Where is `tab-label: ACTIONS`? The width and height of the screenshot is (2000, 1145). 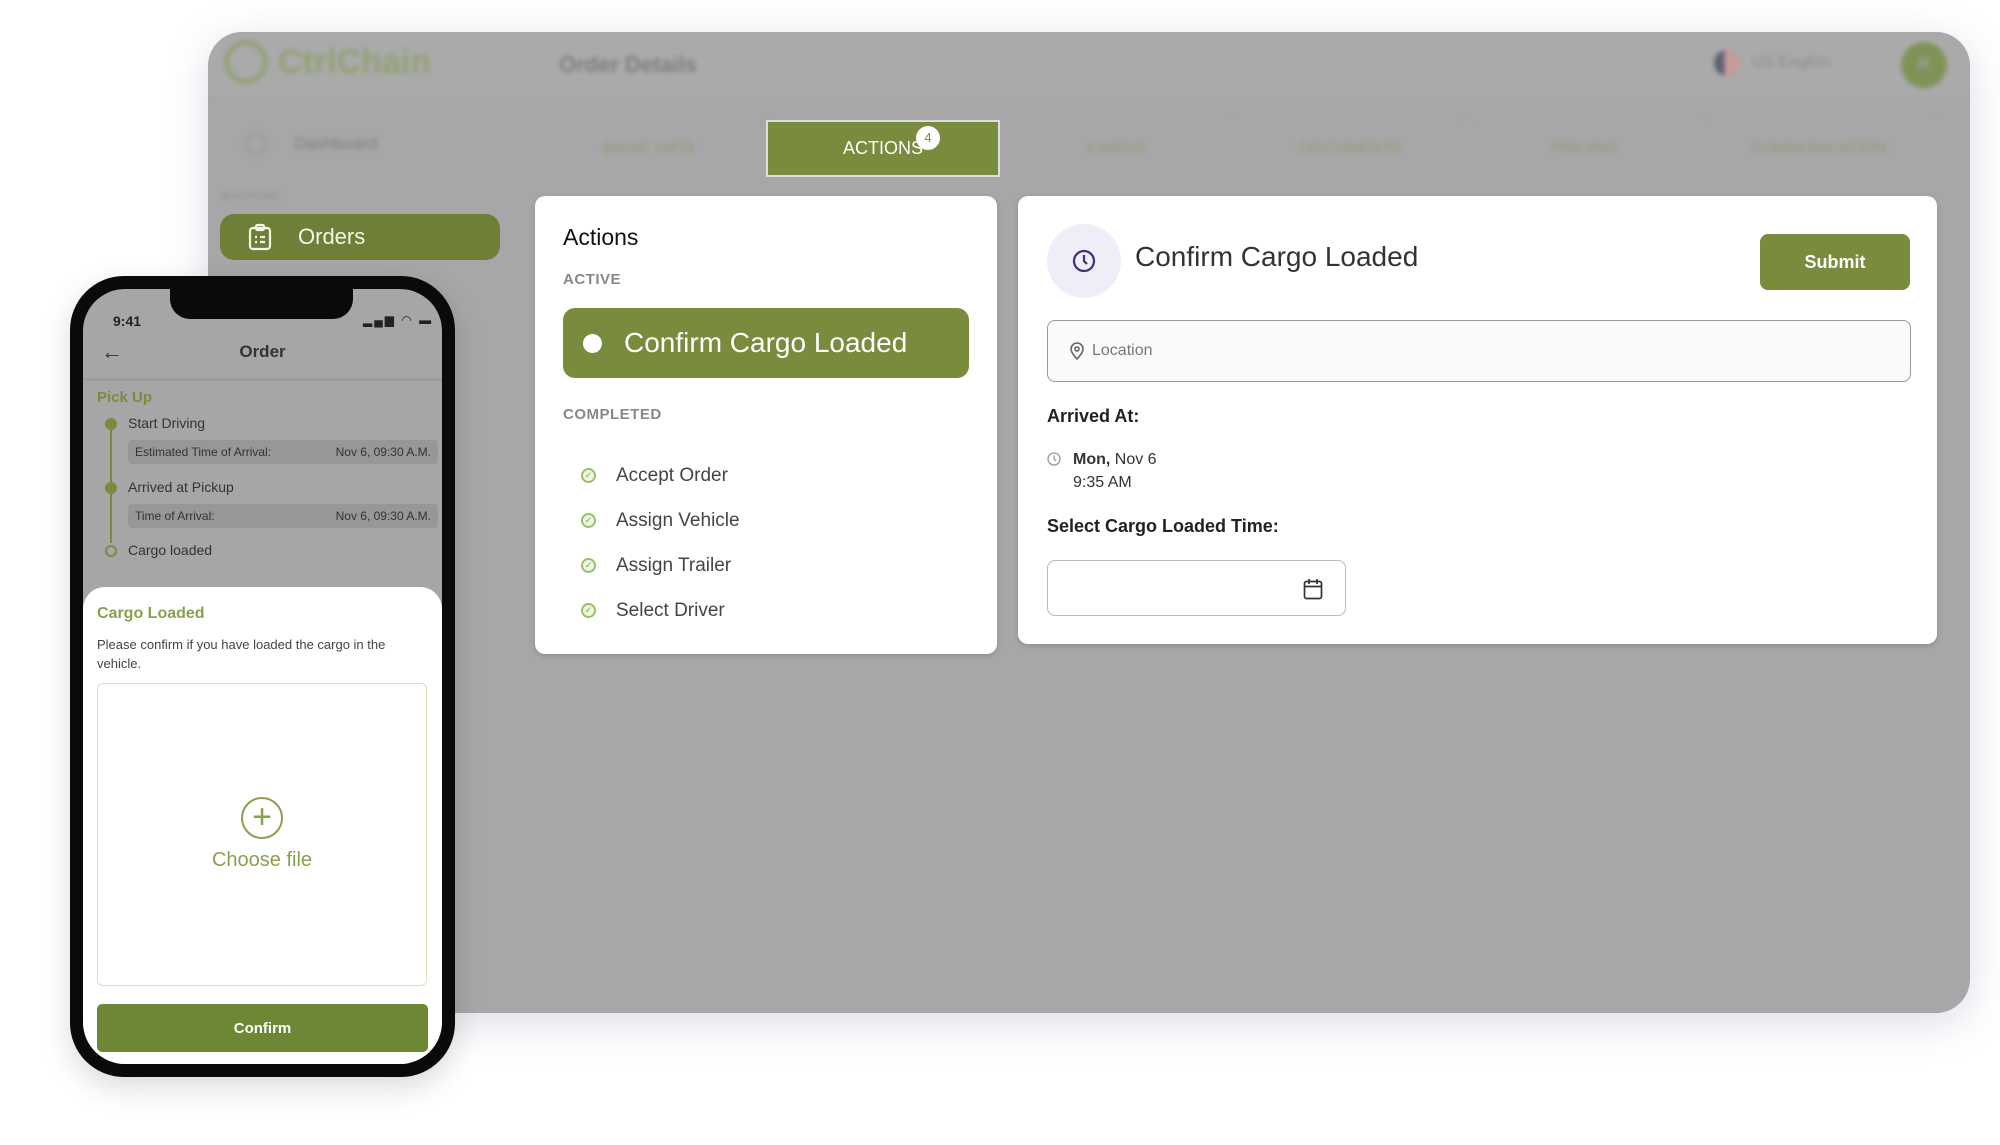
tab-label: ACTIONS is located at coordinates (882, 148).